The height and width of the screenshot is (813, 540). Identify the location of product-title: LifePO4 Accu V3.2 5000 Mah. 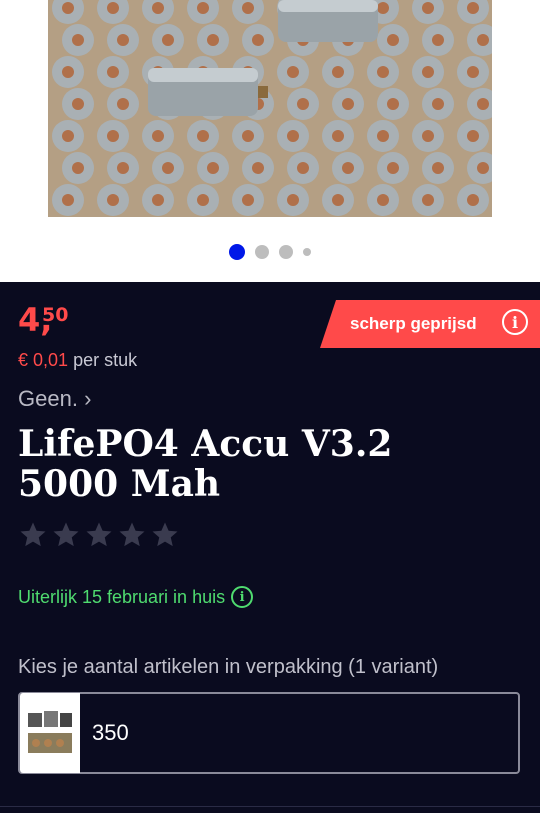
(268, 464).